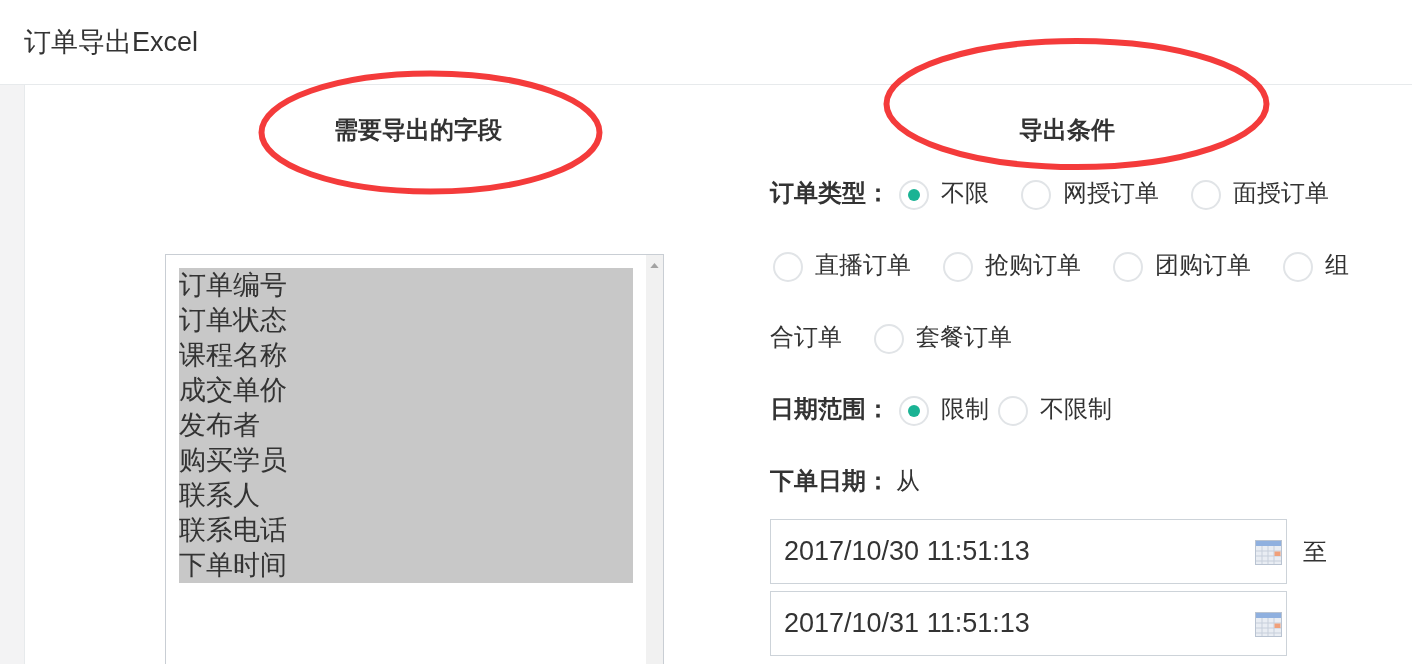 This screenshot has height=664, width=1412. I want to click on list-option: 发布者, so click(406, 425).